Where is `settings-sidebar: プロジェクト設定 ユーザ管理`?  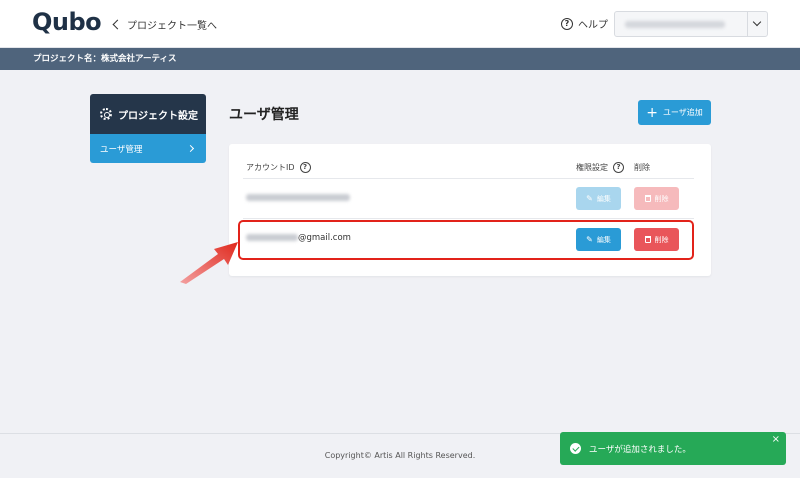 settings-sidebar: プロジェクト設定 ユーザ管理 is located at coordinates (148, 128).